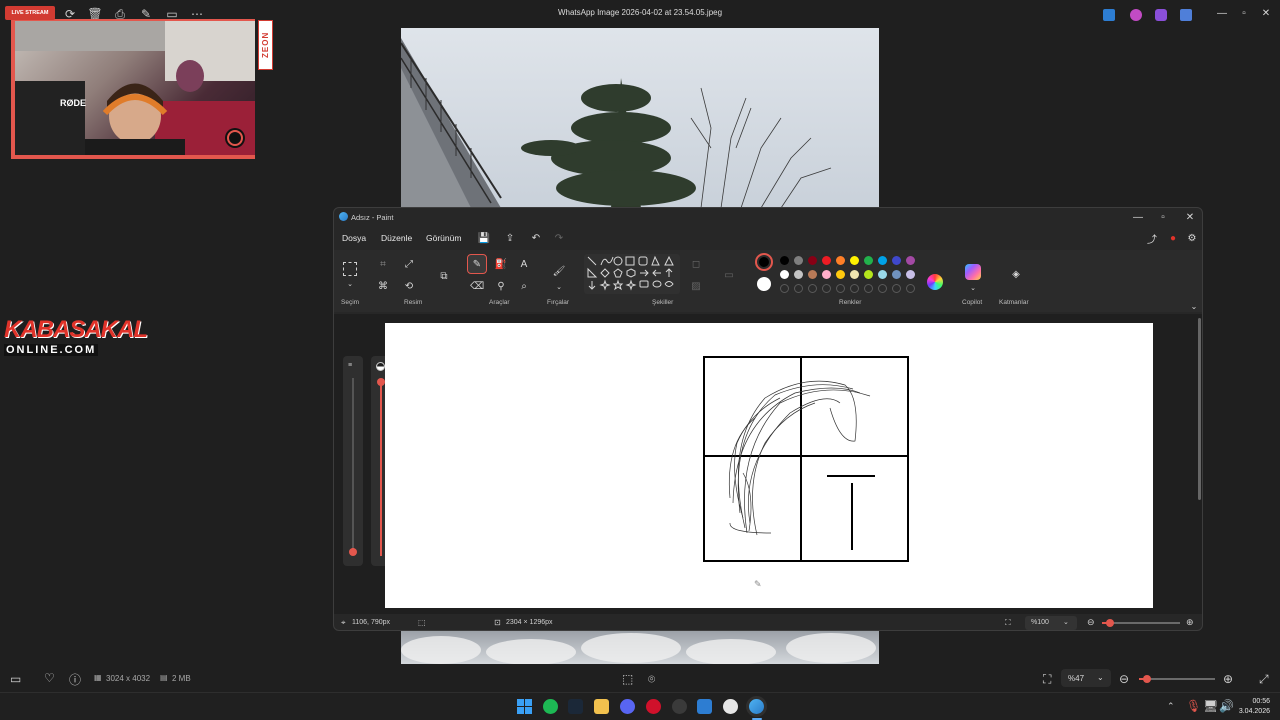 The image size is (1280, 720). Describe the element at coordinates (536, 238) in the screenshot. I see `undo-icon: ↶` at that location.